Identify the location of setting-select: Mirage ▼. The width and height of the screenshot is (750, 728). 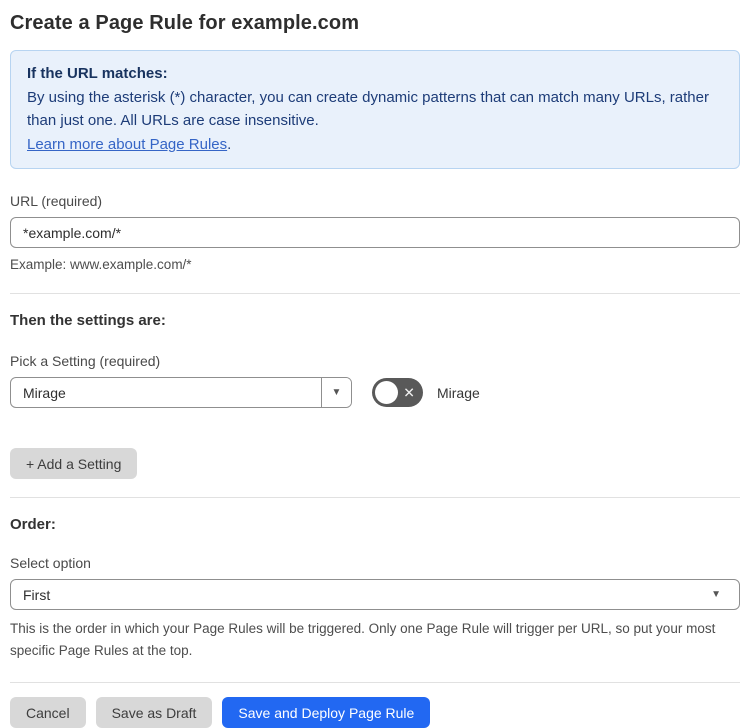
(181, 392).